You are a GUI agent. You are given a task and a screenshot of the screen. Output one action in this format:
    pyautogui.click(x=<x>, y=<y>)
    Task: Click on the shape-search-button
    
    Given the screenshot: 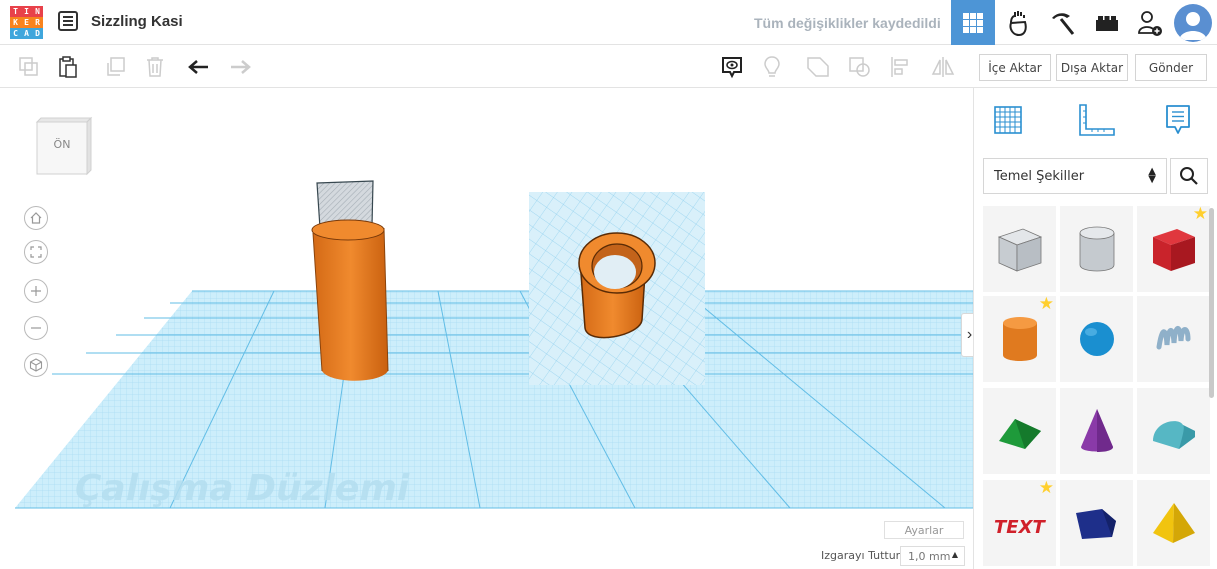 What is the action you would take?
    pyautogui.click(x=1189, y=176)
    